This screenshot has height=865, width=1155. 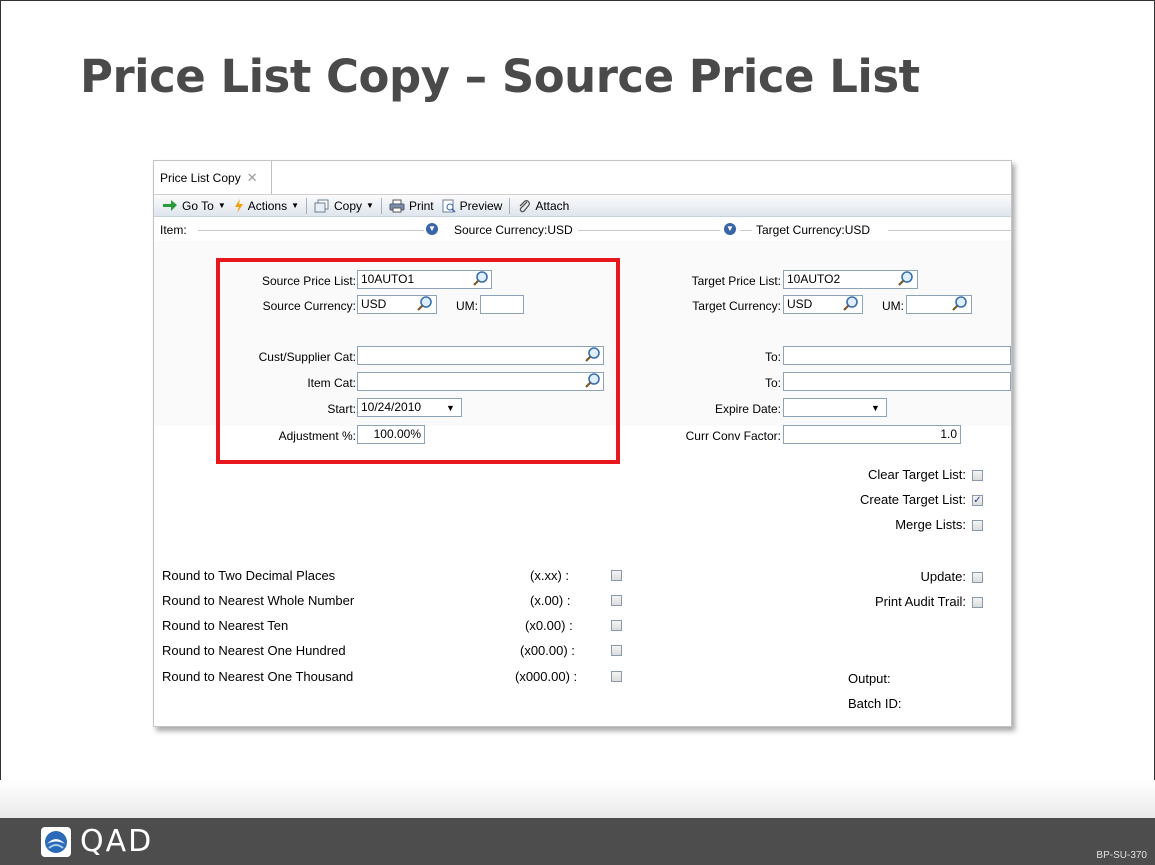 I want to click on slide-code: BP-SU-370, so click(x=1121, y=855).